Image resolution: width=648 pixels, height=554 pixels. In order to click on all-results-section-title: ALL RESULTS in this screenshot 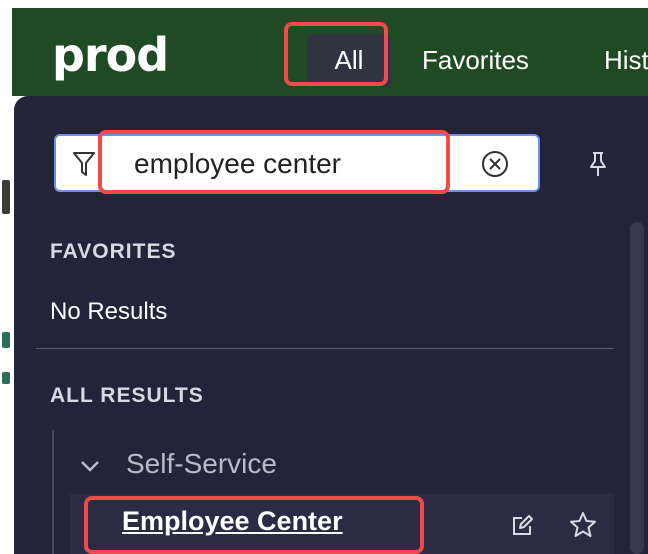, I will do `click(127, 395)`.